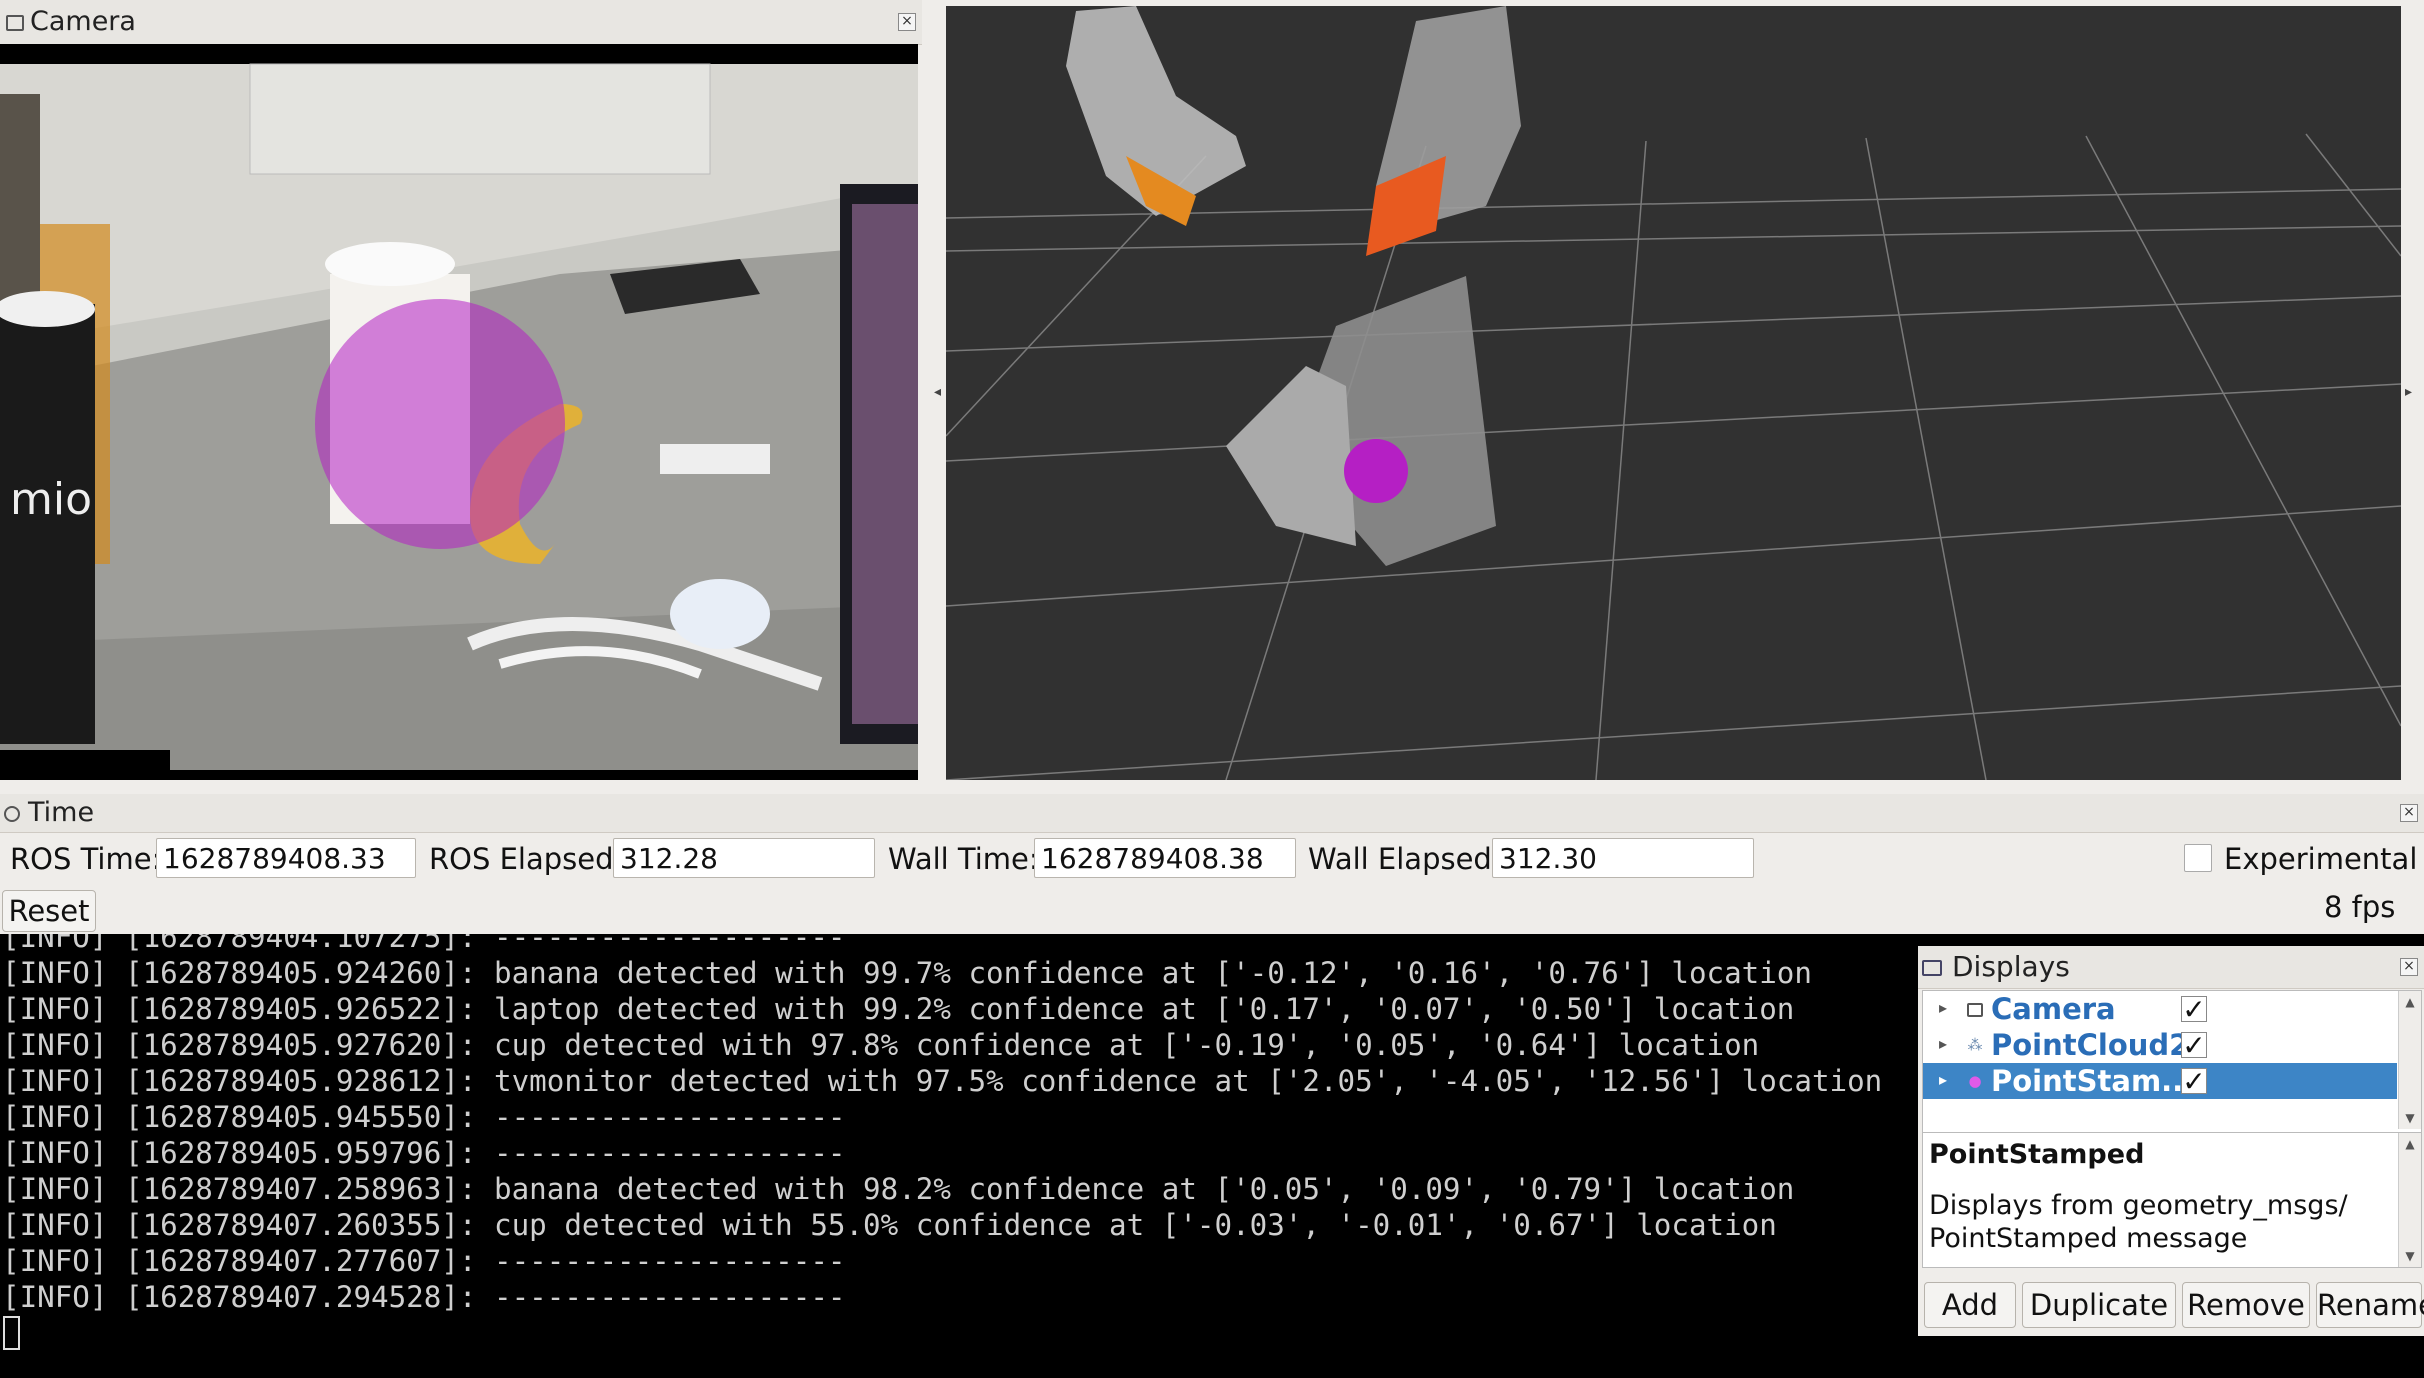 Image resolution: width=2424 pixels, height=1378 pixels. I want to click on display-item-pointstamped: ▸ ● PointStam... ✓, so click(2160, 1081).